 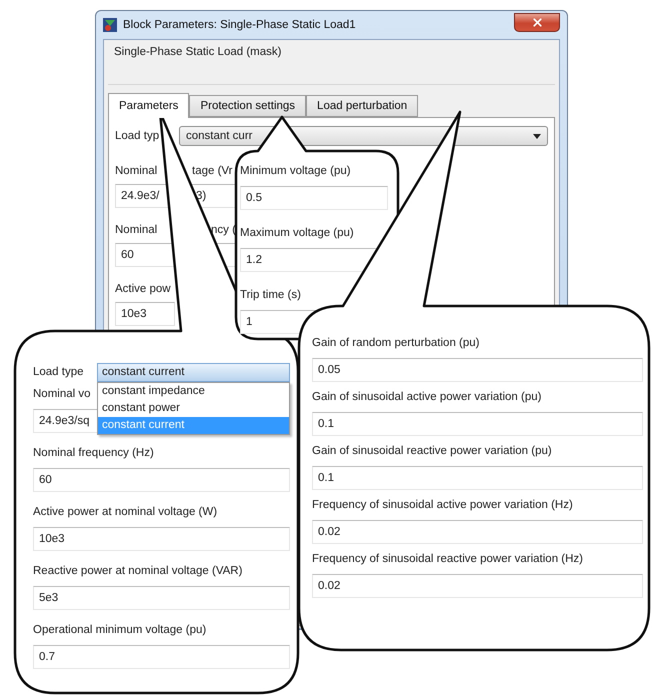 I want to click on tab: Protection settings, so click(x=247, y=106).